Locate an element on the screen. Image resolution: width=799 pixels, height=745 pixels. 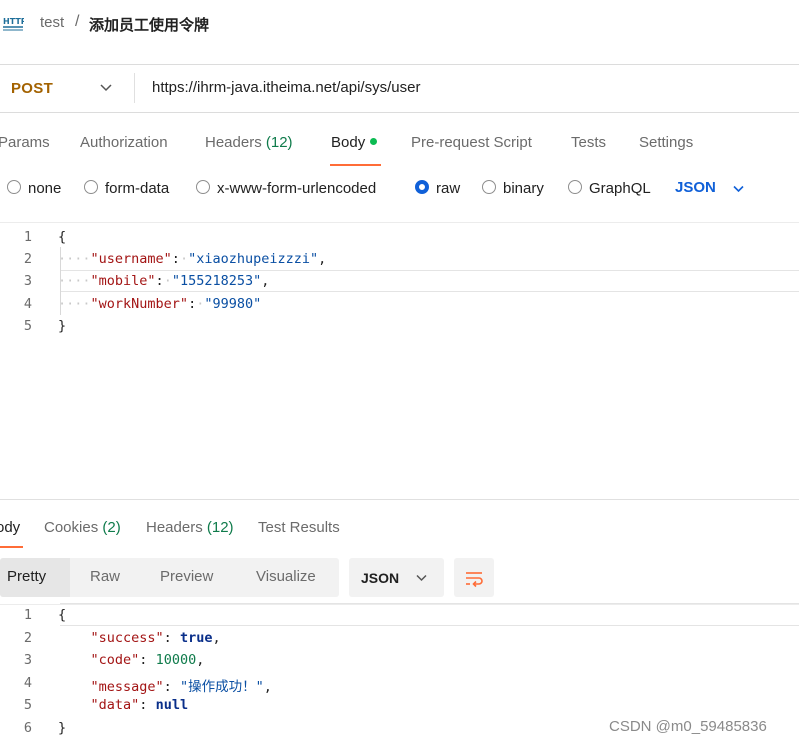
tab-headers-label: Headers is located at coordinates (233, 142).